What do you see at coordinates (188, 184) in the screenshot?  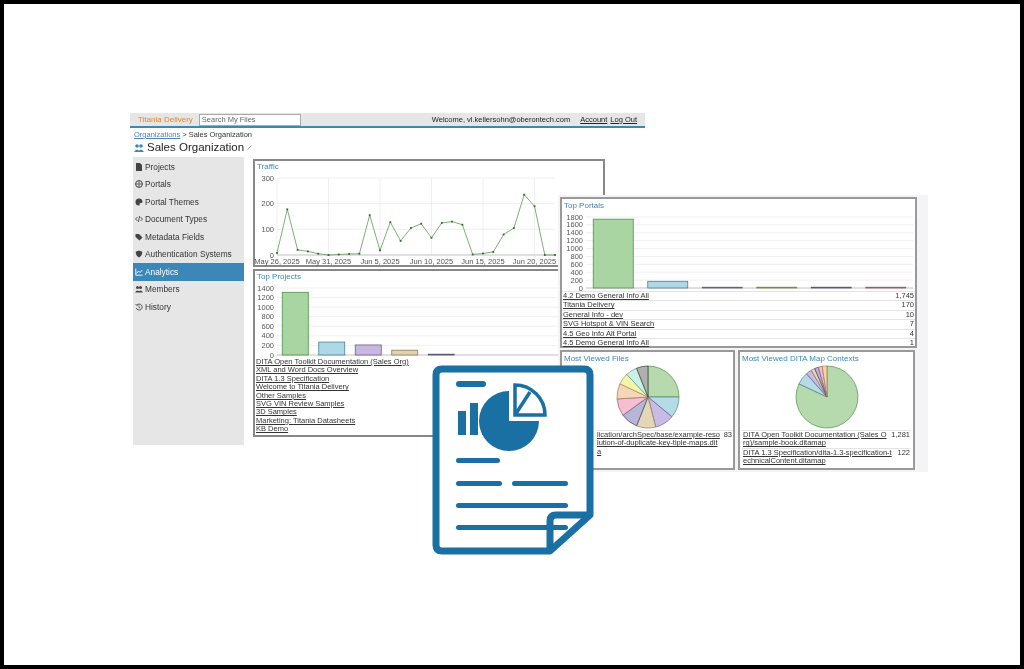 I see `sidebar-item: Portals` at bounding box center [188, 184].